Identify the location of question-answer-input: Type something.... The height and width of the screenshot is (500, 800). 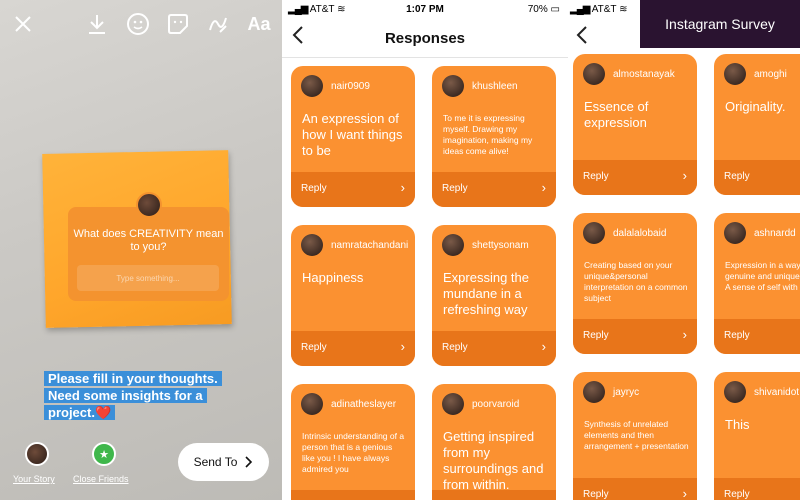
(148, 278).